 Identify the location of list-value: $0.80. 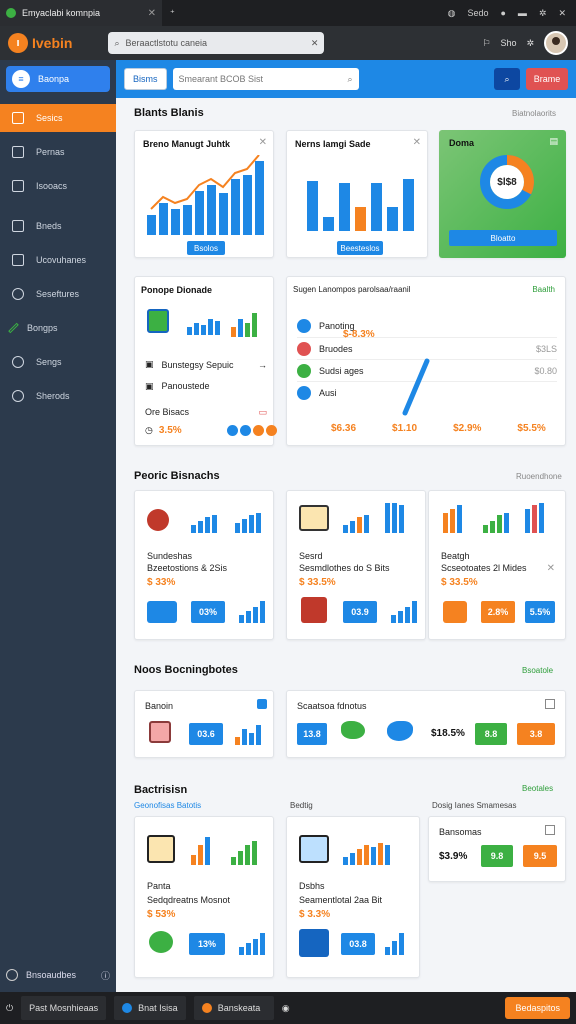
(545, 370).